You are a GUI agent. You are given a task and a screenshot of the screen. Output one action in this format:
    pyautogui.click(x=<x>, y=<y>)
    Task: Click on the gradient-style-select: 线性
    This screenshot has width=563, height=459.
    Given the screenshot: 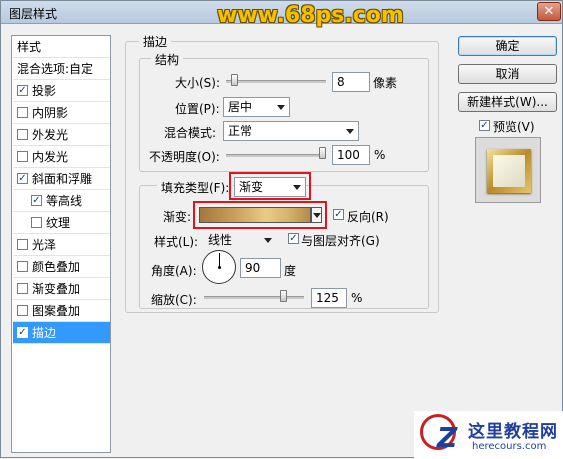 What is the action you would take?
    pyautogui.click(x=240, y=240)
    